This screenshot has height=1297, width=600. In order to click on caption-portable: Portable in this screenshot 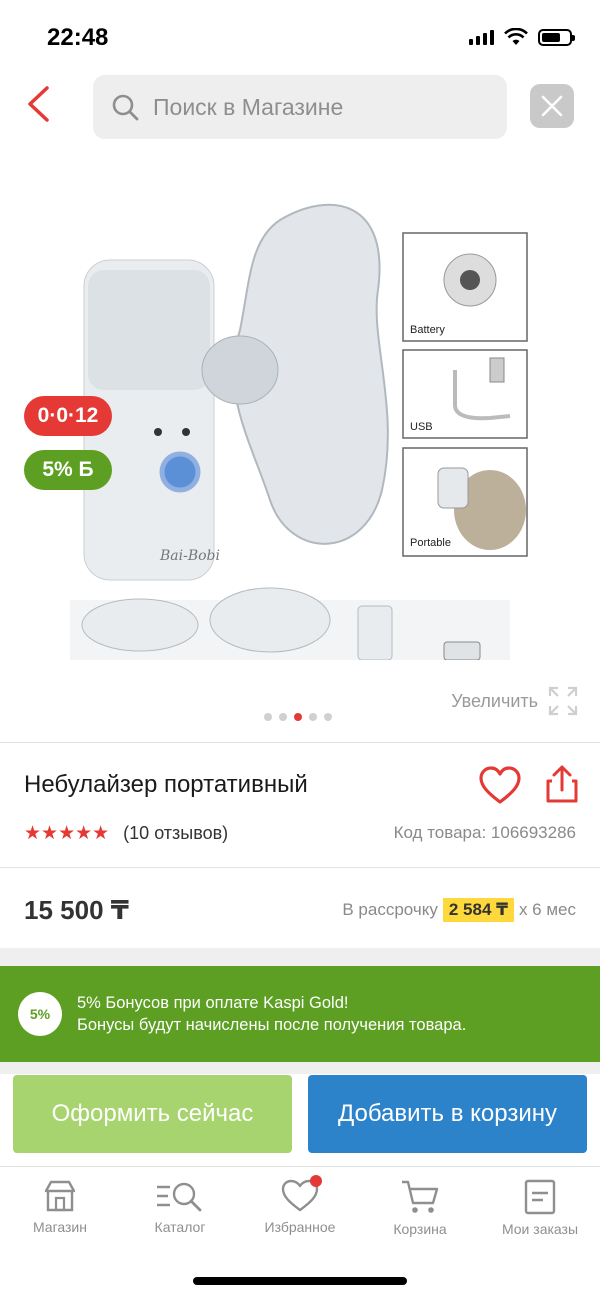, I will do `click(430, 543)`.